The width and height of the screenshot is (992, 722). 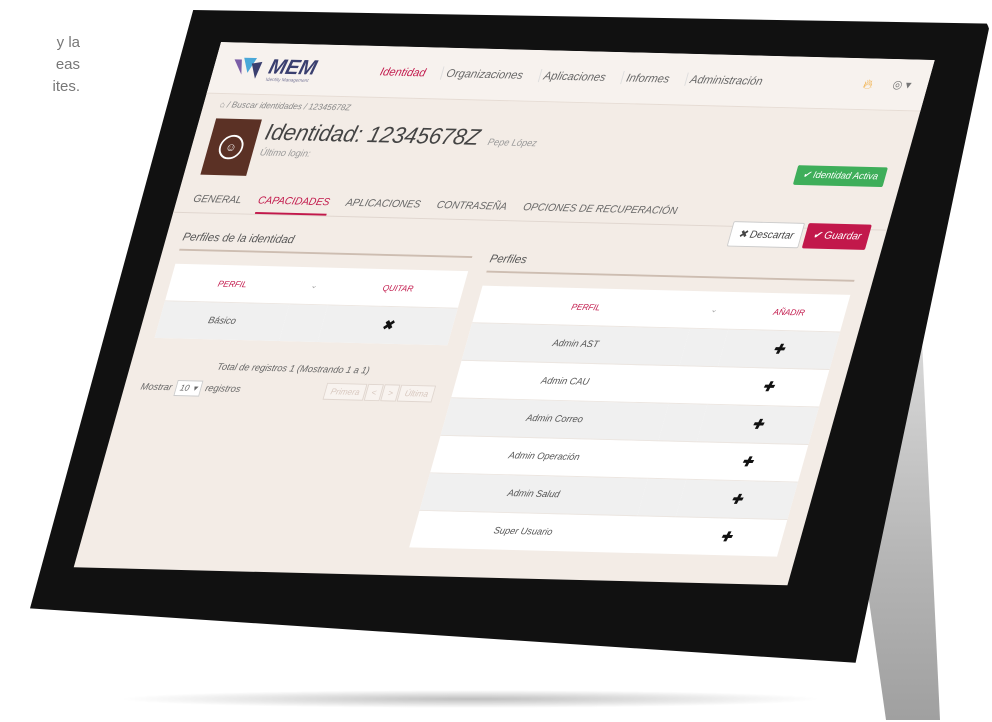 What do you see at coordinates (403, 72) in the screenshot?
I see `nav-item-identidad: Identidad` at bounding box center [403, 72].